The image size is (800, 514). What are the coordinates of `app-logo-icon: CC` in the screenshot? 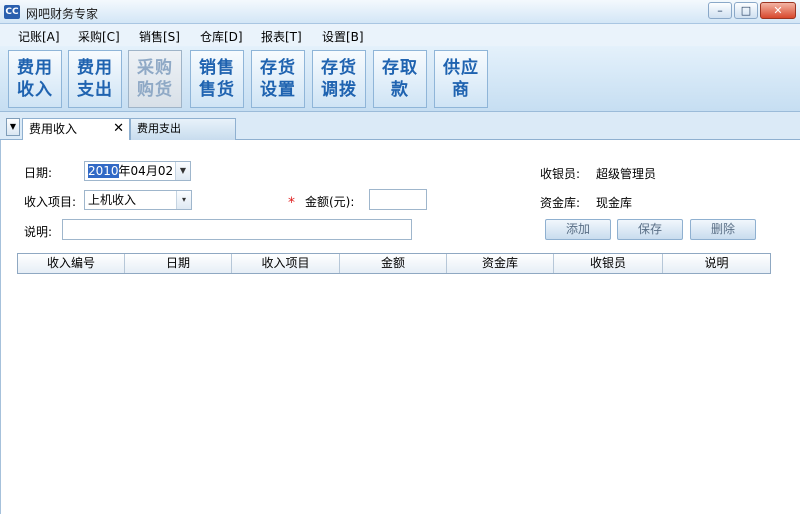 It's located at (12, 12).